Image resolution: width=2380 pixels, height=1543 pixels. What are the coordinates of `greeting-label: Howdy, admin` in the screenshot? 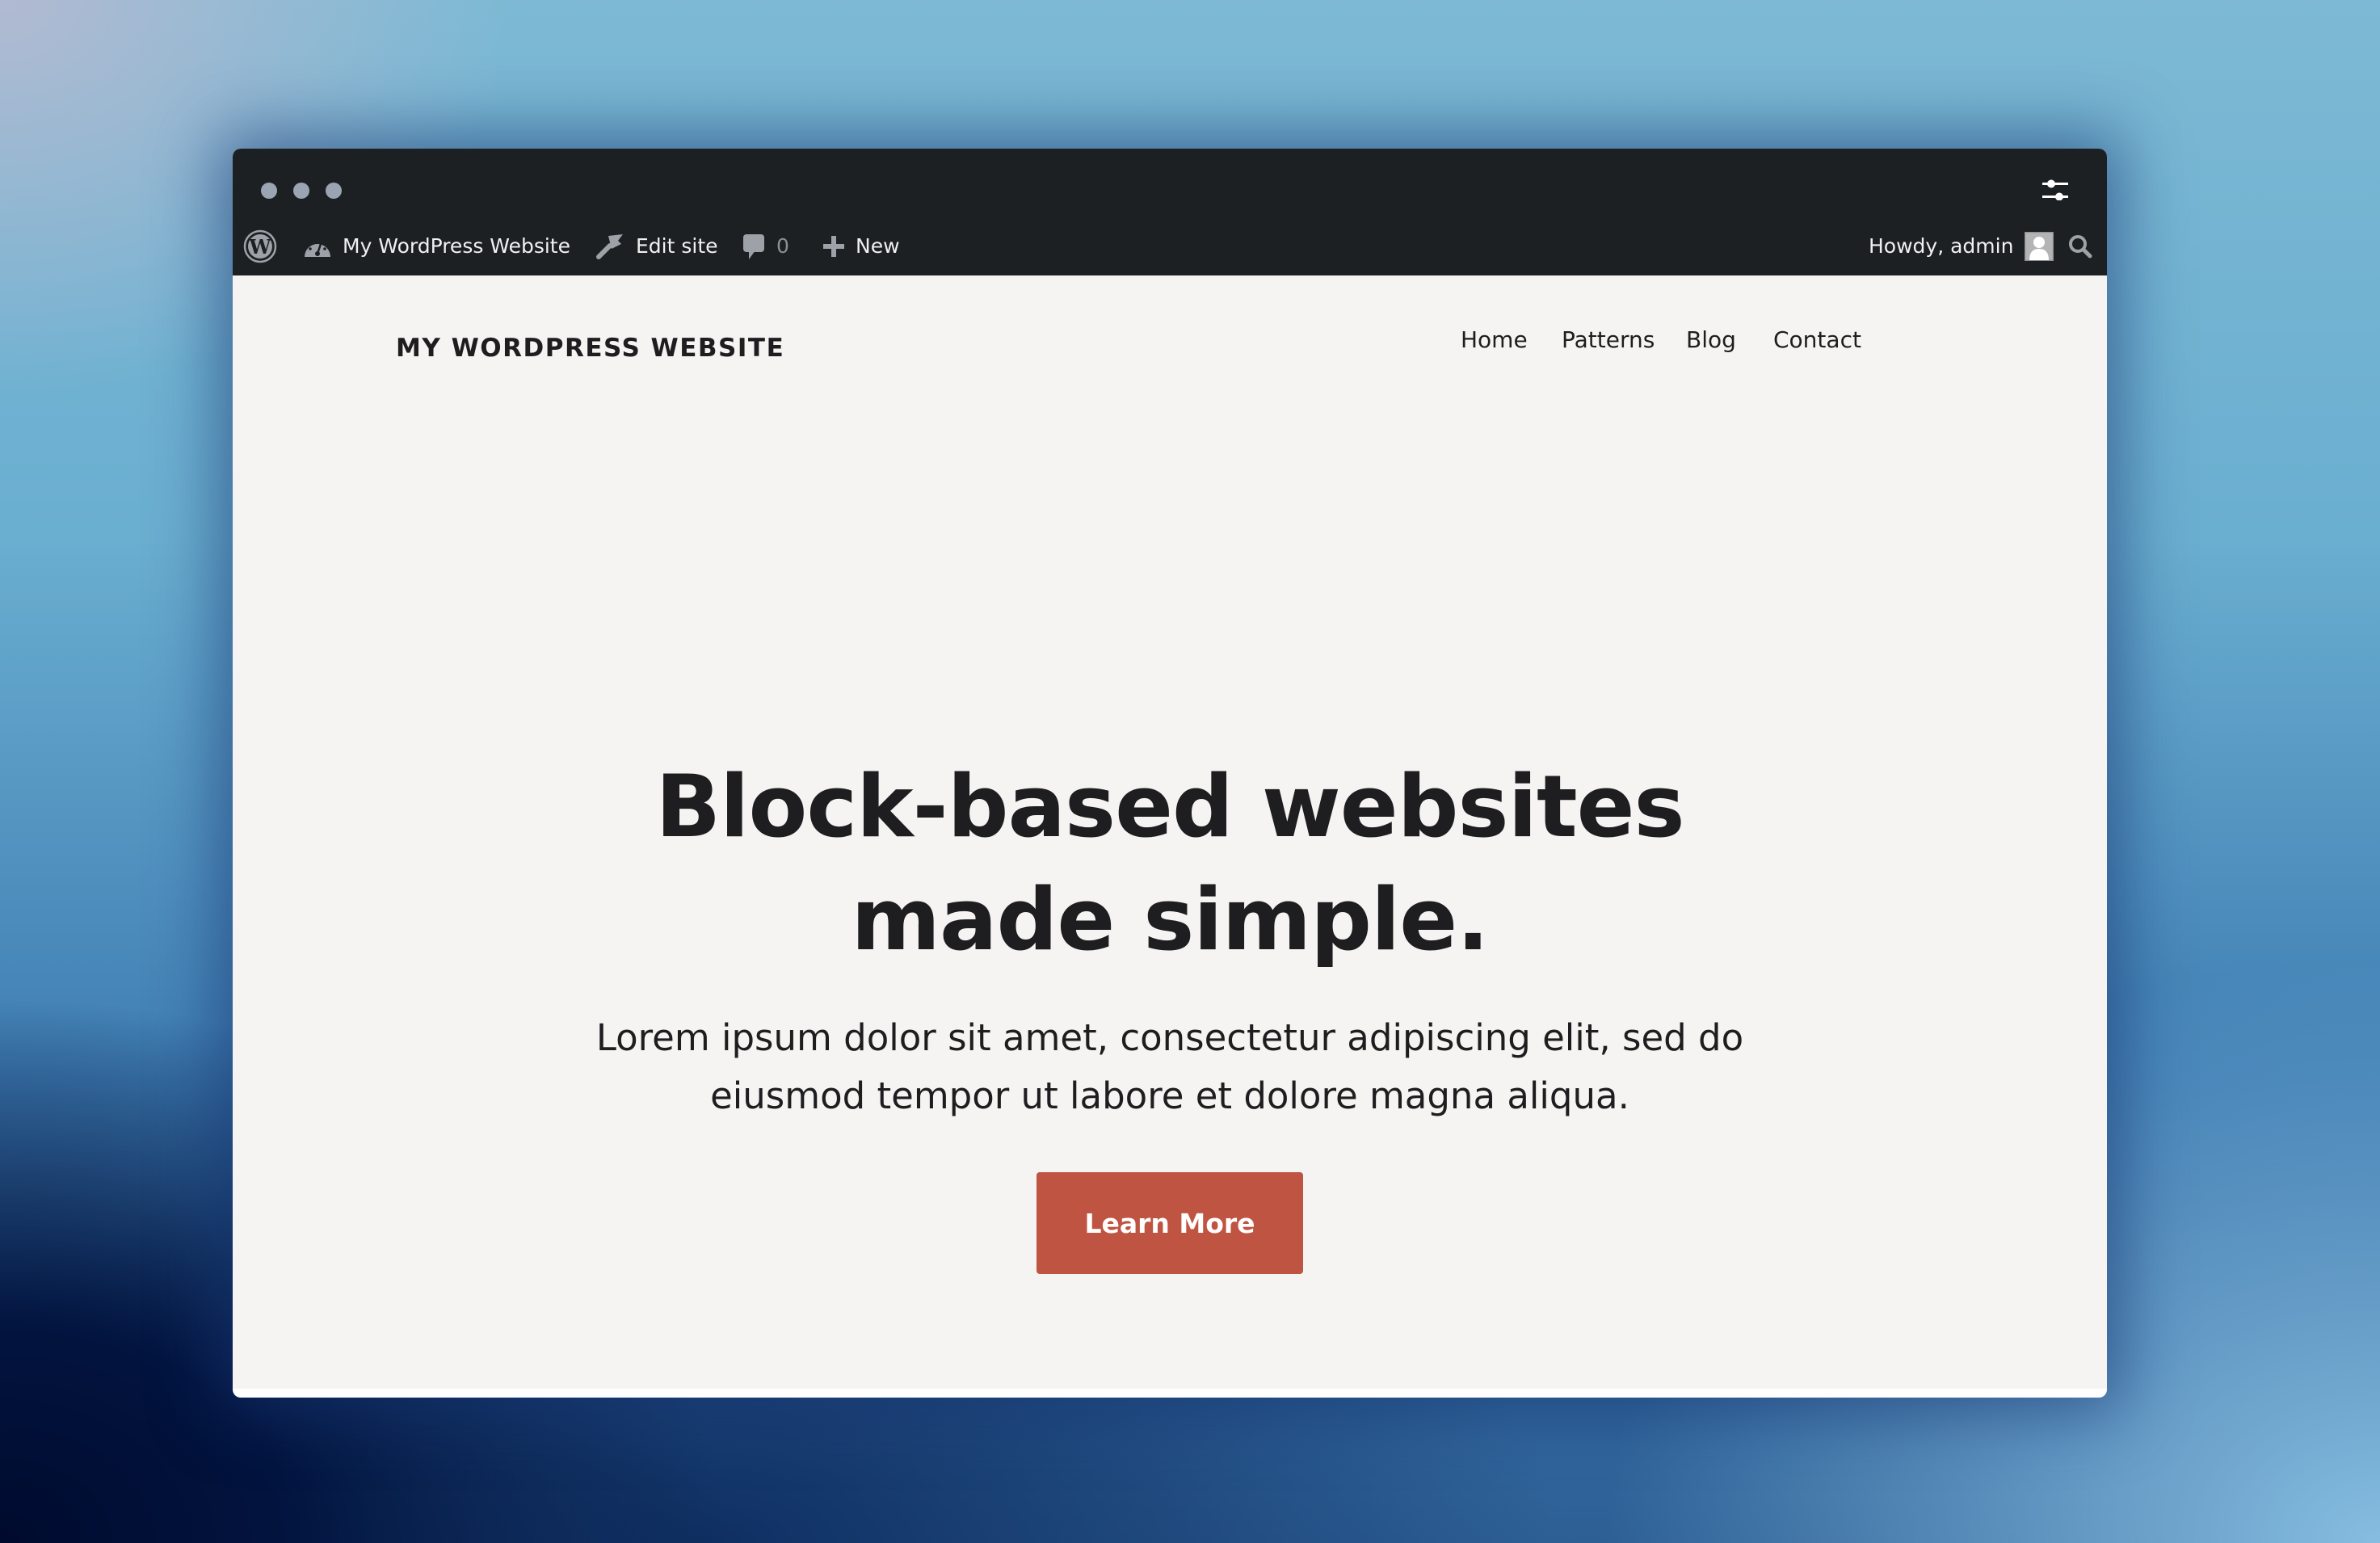 It's located at (1942, 246).